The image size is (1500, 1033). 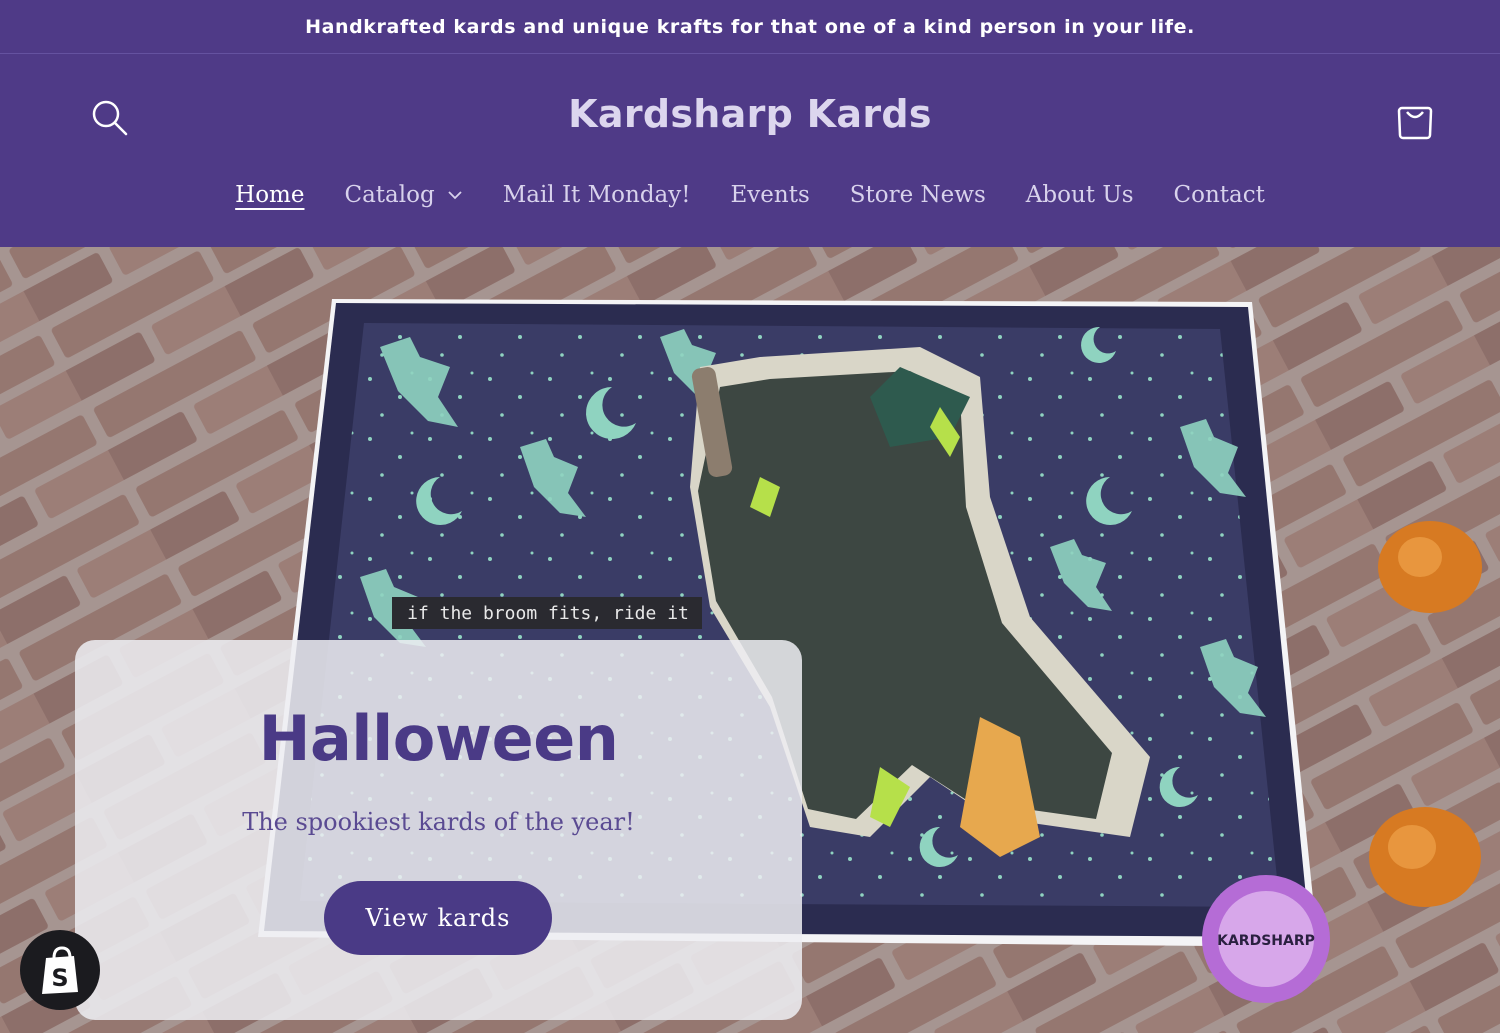 I want to click on nav-mail-it-monday: Mail It Monday!, so click(x=597, y=195).